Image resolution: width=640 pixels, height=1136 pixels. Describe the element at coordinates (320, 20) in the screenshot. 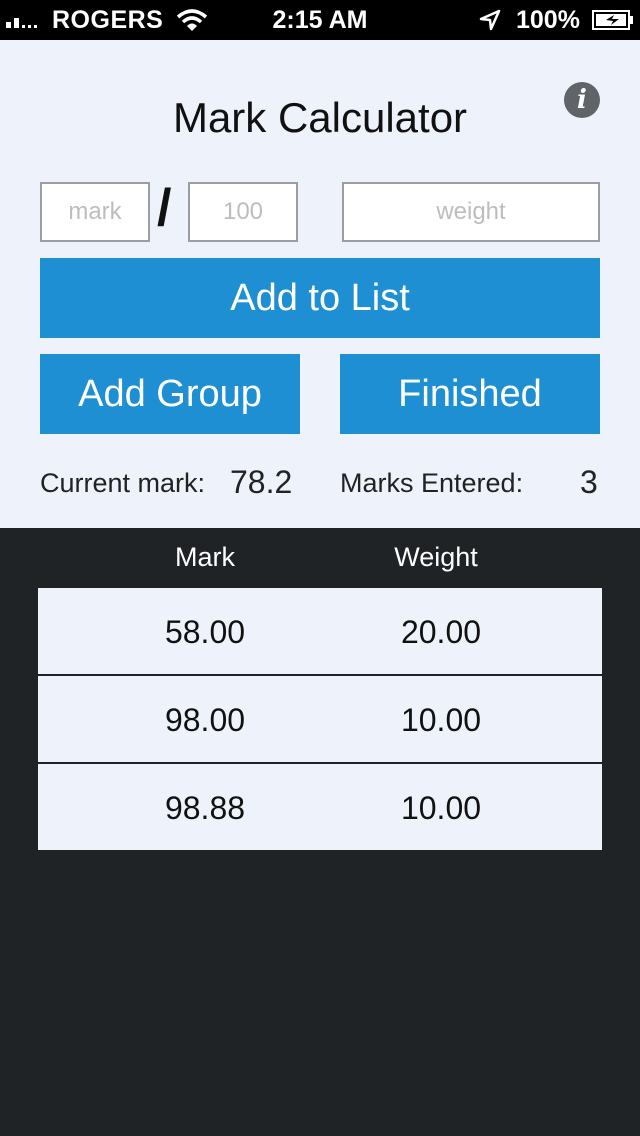

I see `status-bar: ROGERS 2:15 AM 100%` at that location.